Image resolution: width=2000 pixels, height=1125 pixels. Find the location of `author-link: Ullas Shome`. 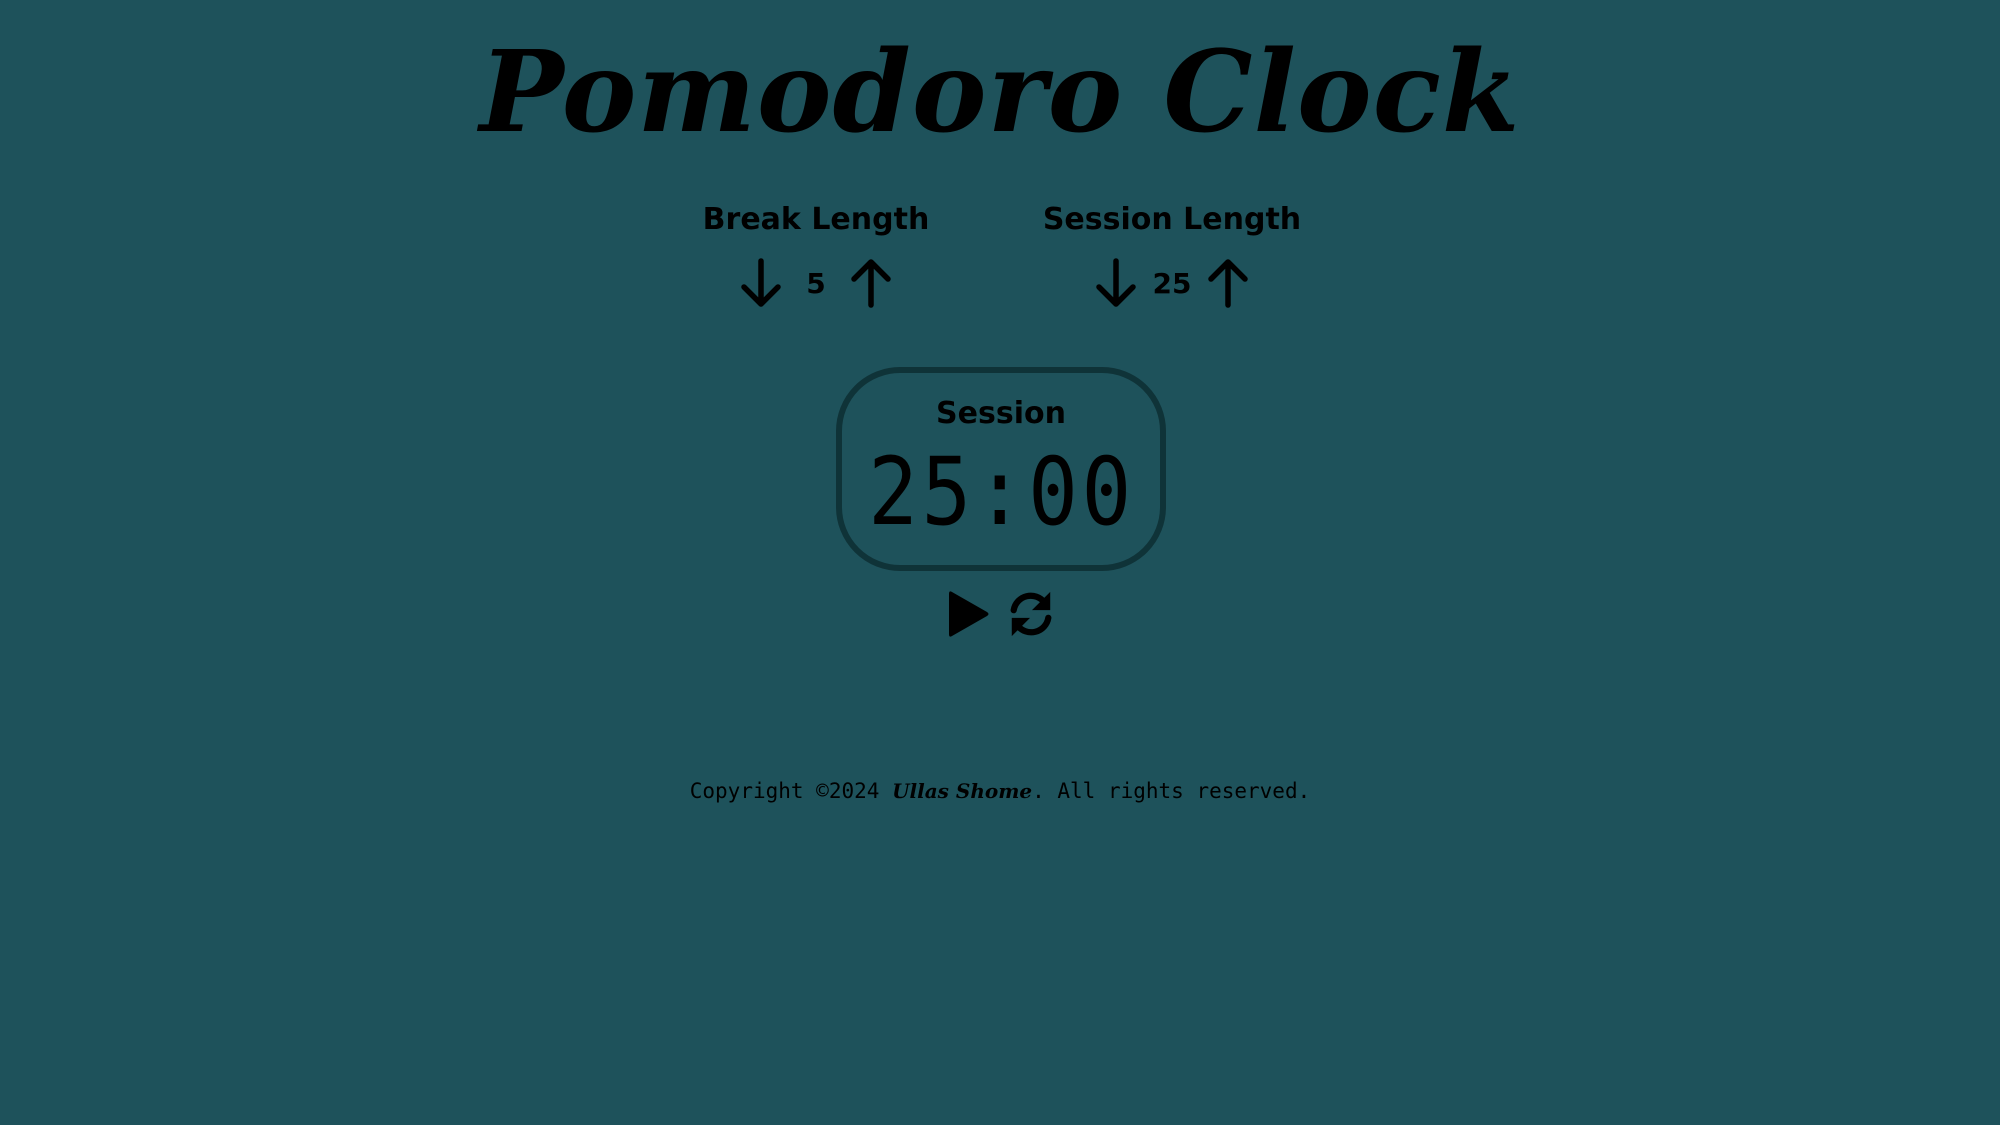

author-link: Ullas Shome is located at coordinates (962, 791).